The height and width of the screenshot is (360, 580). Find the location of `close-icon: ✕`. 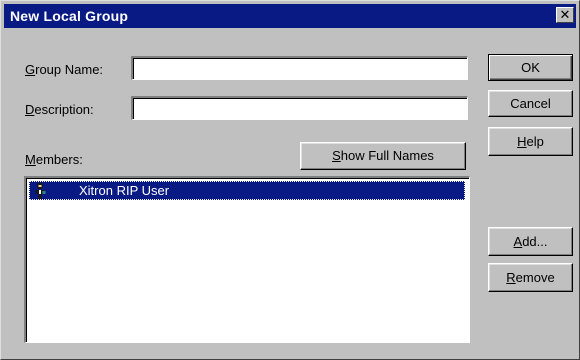

close-icon: ✕ is located at coordinates (565, 14).